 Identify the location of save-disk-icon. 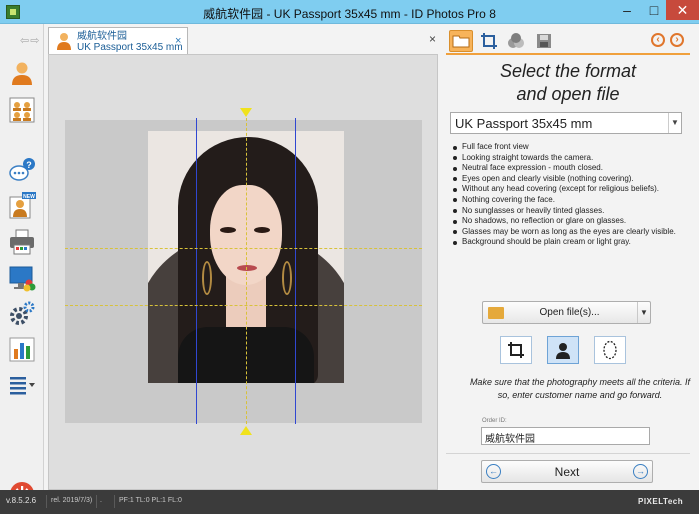
(544, 41).